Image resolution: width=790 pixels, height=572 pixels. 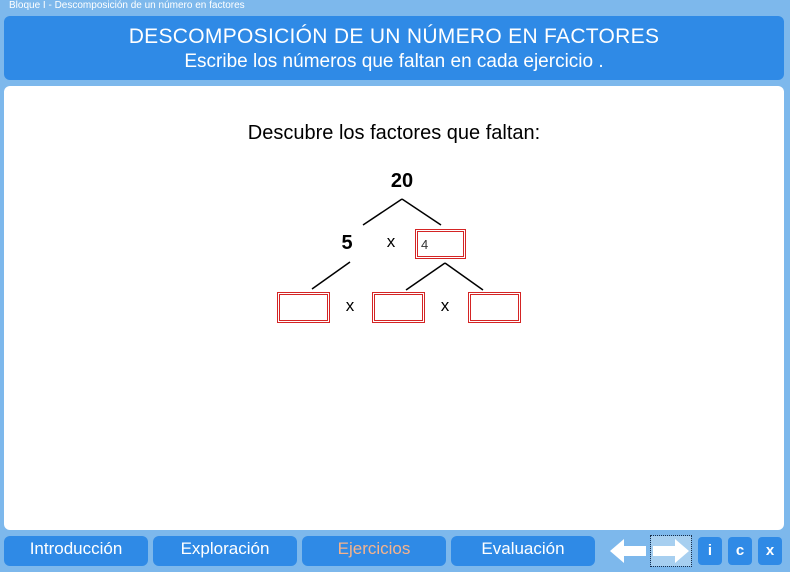 I want to click on tab-evaluacion: Evaluación, so click(x=523, y=551).